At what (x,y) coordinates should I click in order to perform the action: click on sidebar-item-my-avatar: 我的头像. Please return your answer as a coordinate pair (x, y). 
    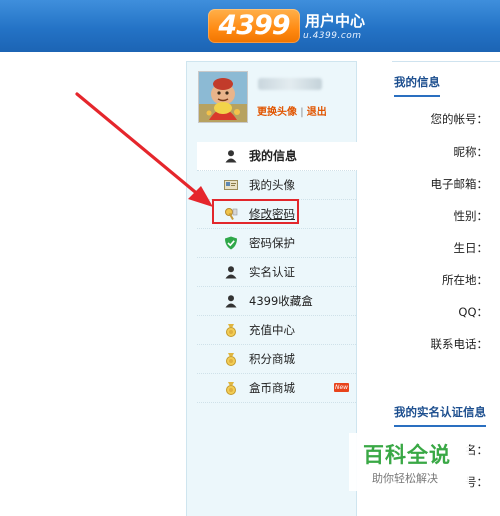
    Looking at the image, I should click on (276, 185).